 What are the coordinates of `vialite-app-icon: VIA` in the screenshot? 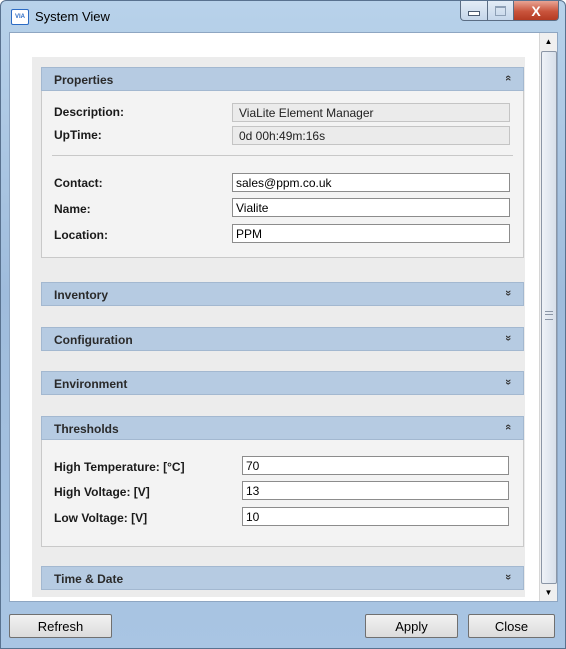 It's located at (20, 17).